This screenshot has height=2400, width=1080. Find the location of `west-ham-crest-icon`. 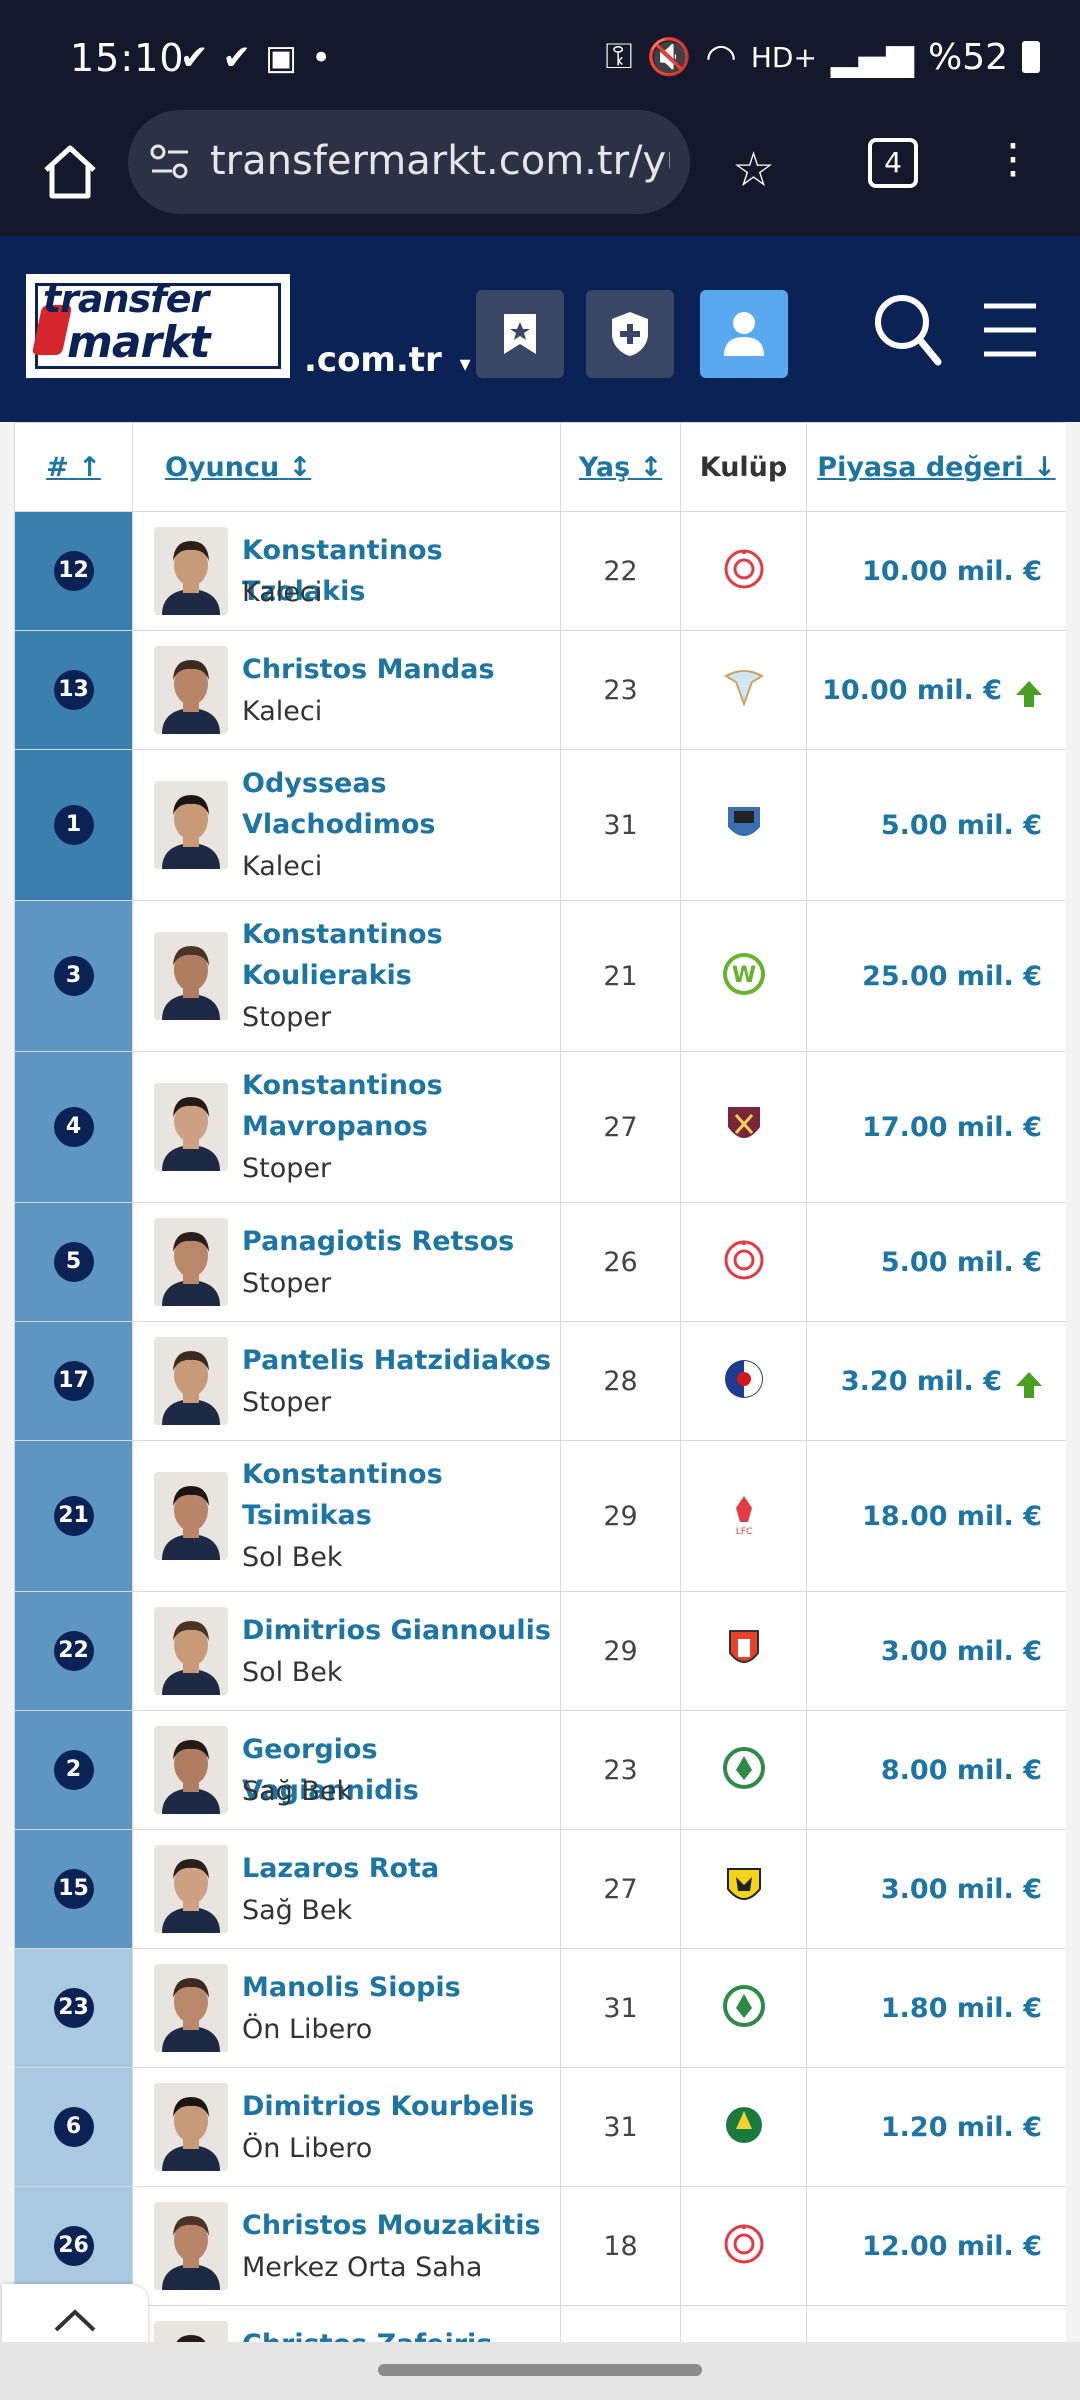

west-ham-crest-icon is located at coordinates (744, 1125).